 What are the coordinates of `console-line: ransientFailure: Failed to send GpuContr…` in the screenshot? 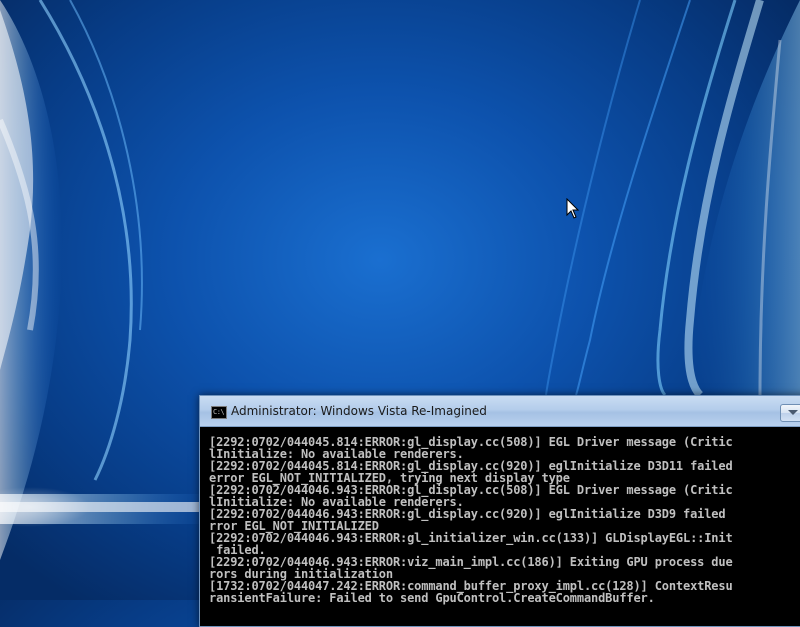 It's located at (432, 598).